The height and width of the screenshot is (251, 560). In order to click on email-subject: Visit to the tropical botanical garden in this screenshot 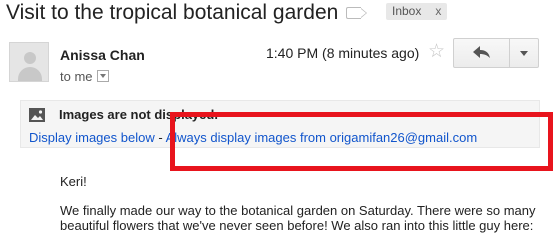, I will do `click(172, 12)`.